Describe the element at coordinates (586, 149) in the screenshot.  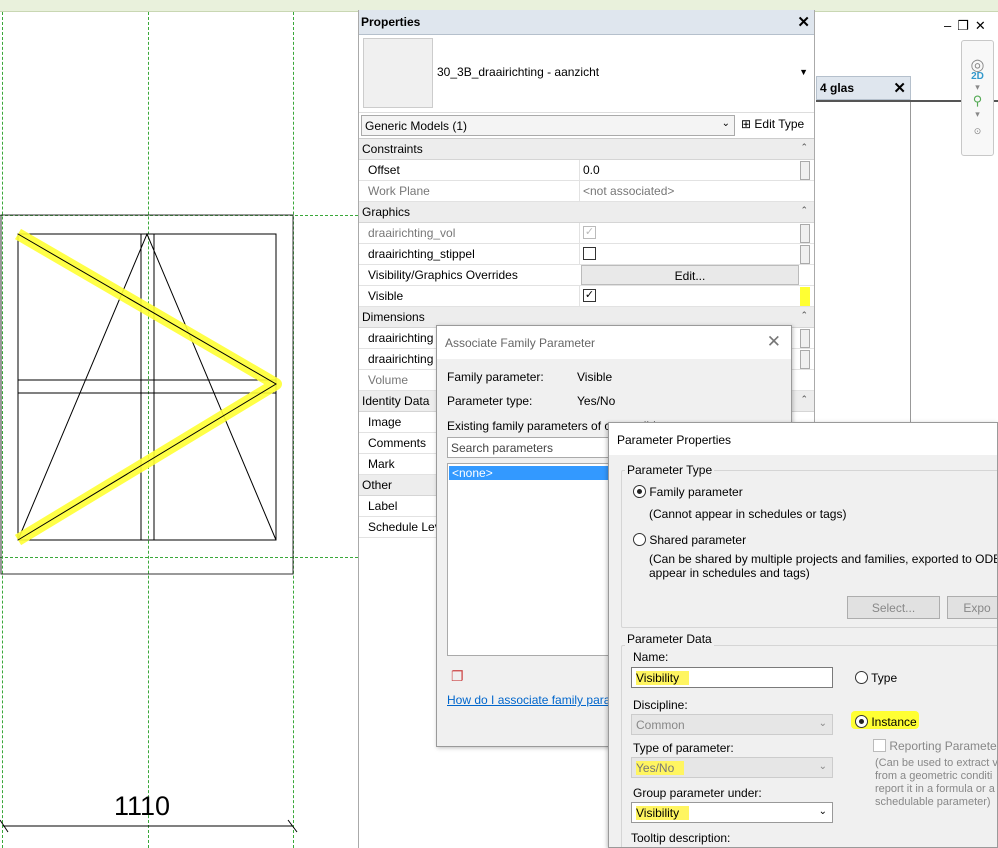
I see `group-constraints: Constraints ⌃` at that location.